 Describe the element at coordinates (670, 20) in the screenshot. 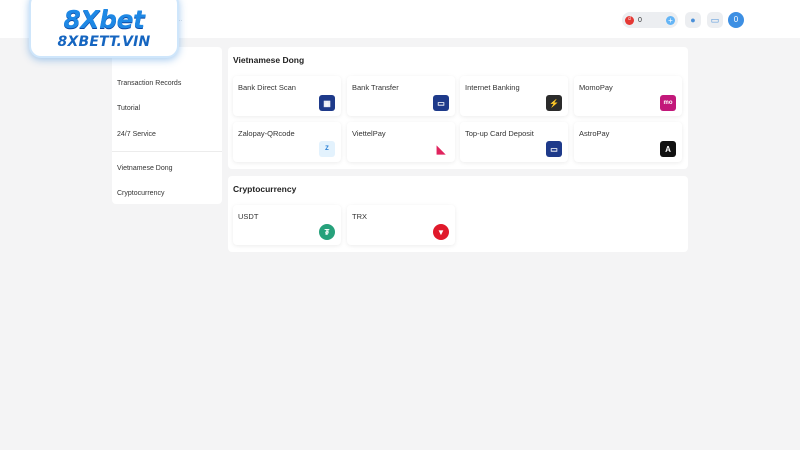

I see `add-funds-icon: +` at that location.